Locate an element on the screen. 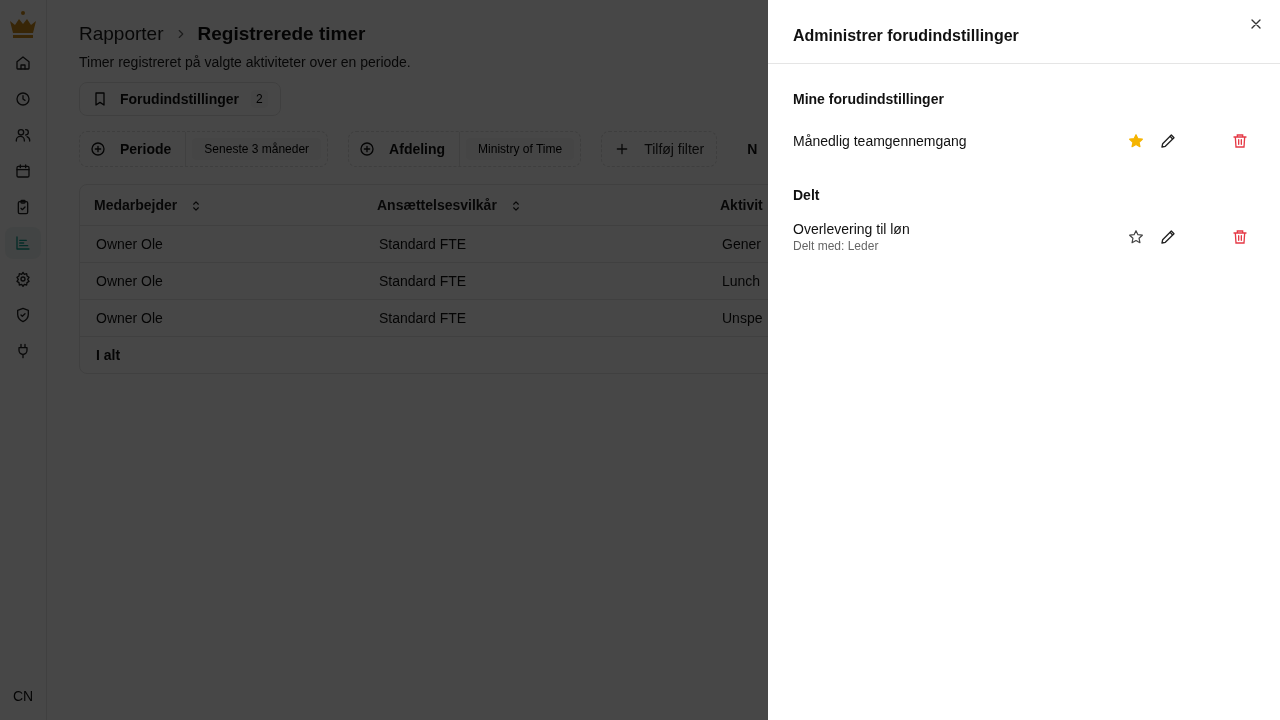 This screenshot has height=720, width=1280. toolbar-text: N is located at coordinates (752, 149).